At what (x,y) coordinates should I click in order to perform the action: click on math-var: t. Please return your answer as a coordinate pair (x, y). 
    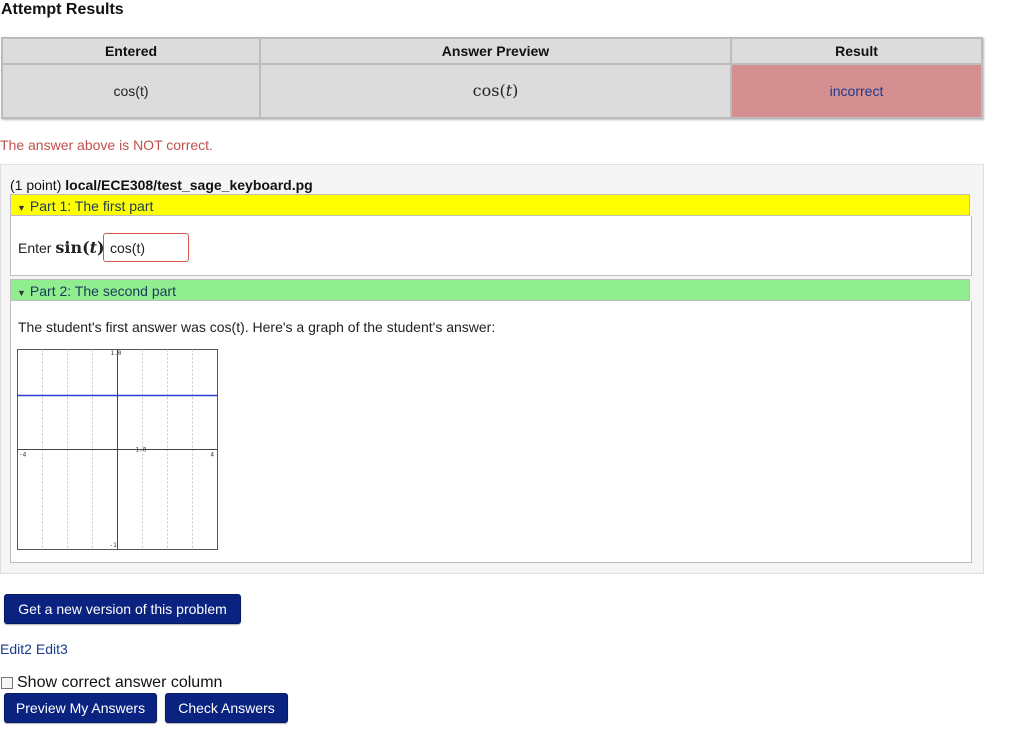
    Looking at the image, I should click on (93, 247).